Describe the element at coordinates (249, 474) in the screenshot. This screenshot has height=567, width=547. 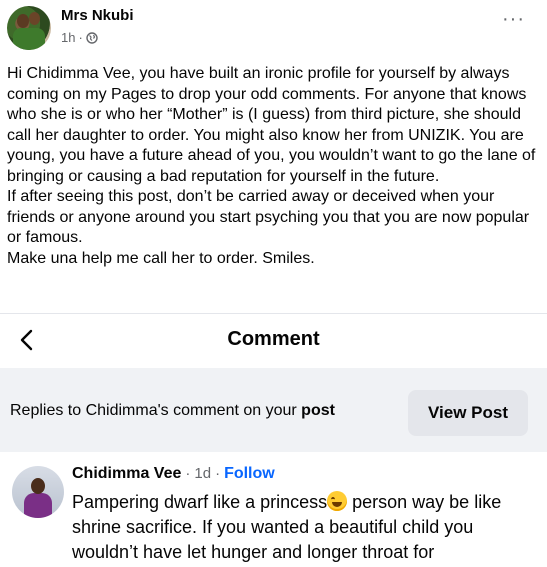
I see `follow-button: Follow` at that location.